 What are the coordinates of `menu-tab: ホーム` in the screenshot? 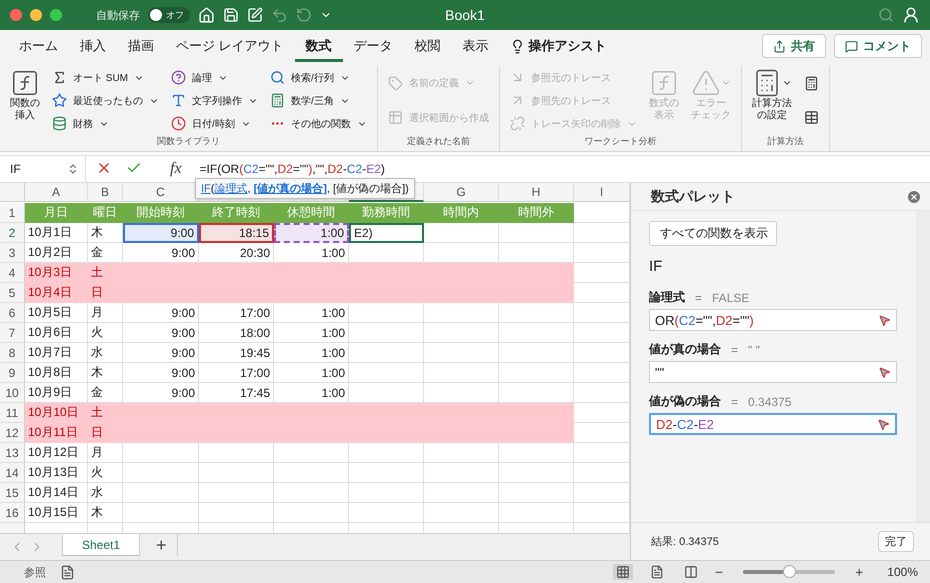 It's located at (38, 46).